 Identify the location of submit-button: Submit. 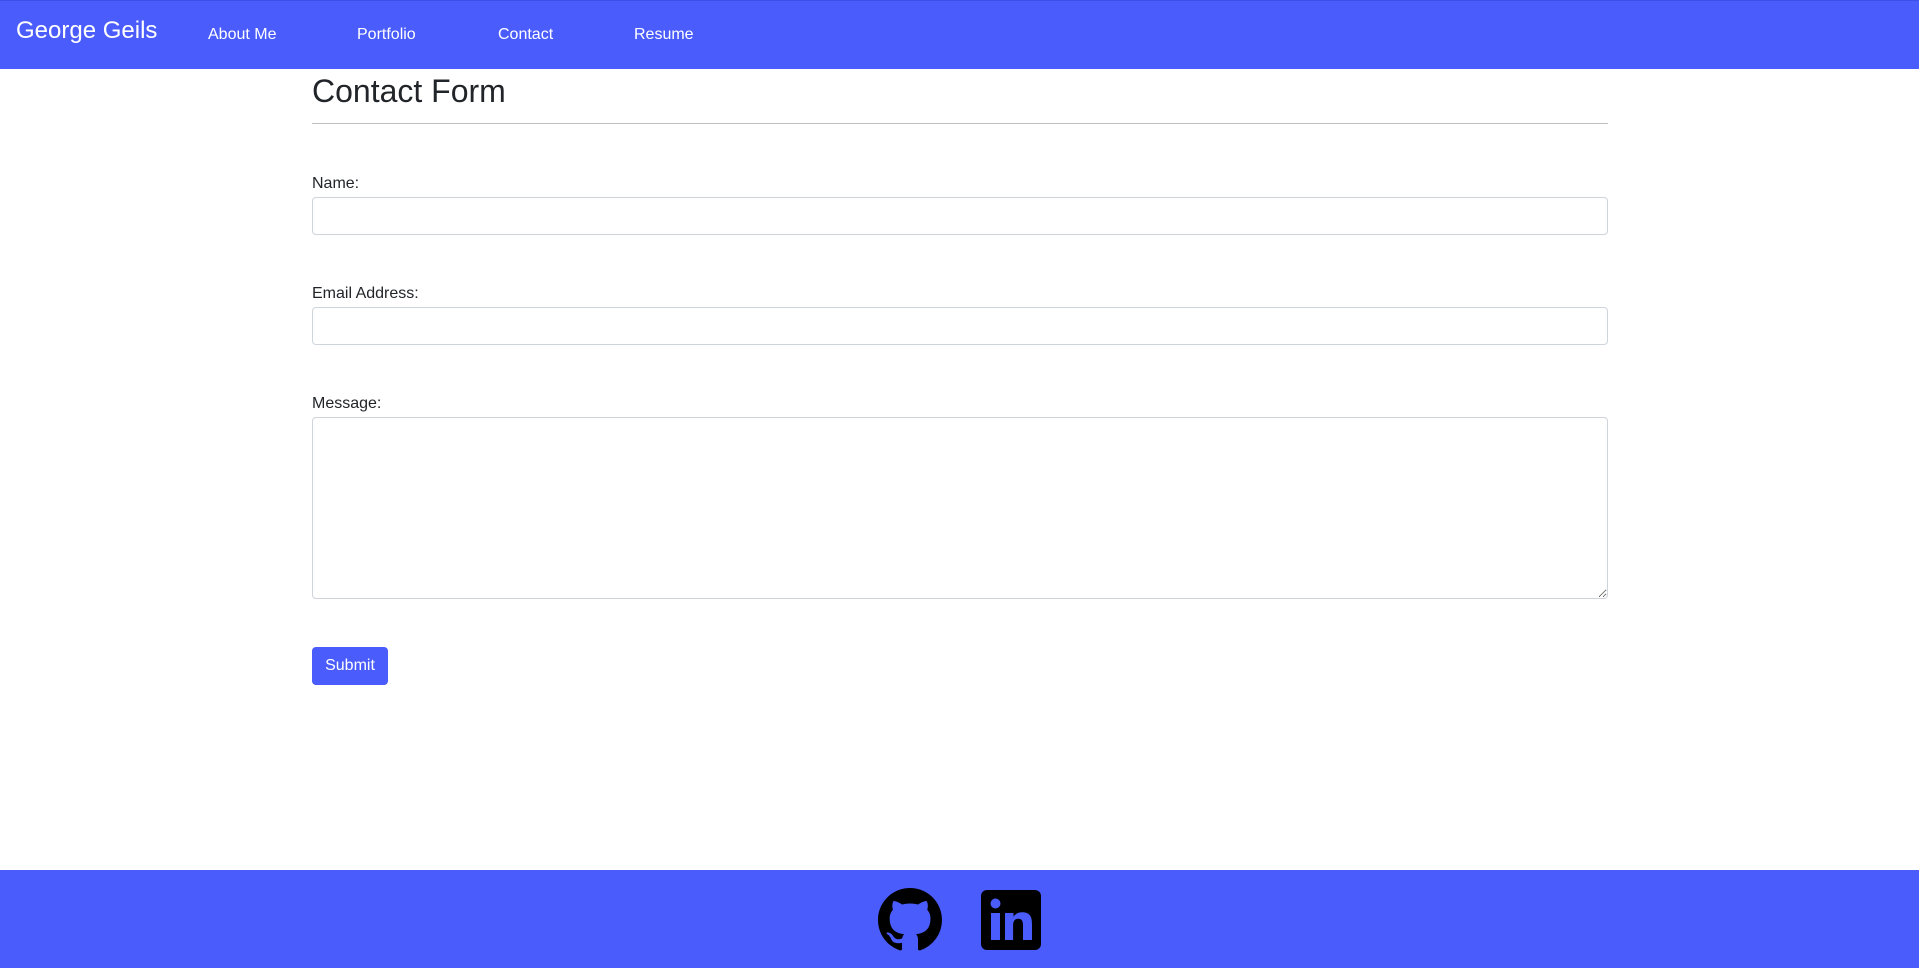
(350, 666).